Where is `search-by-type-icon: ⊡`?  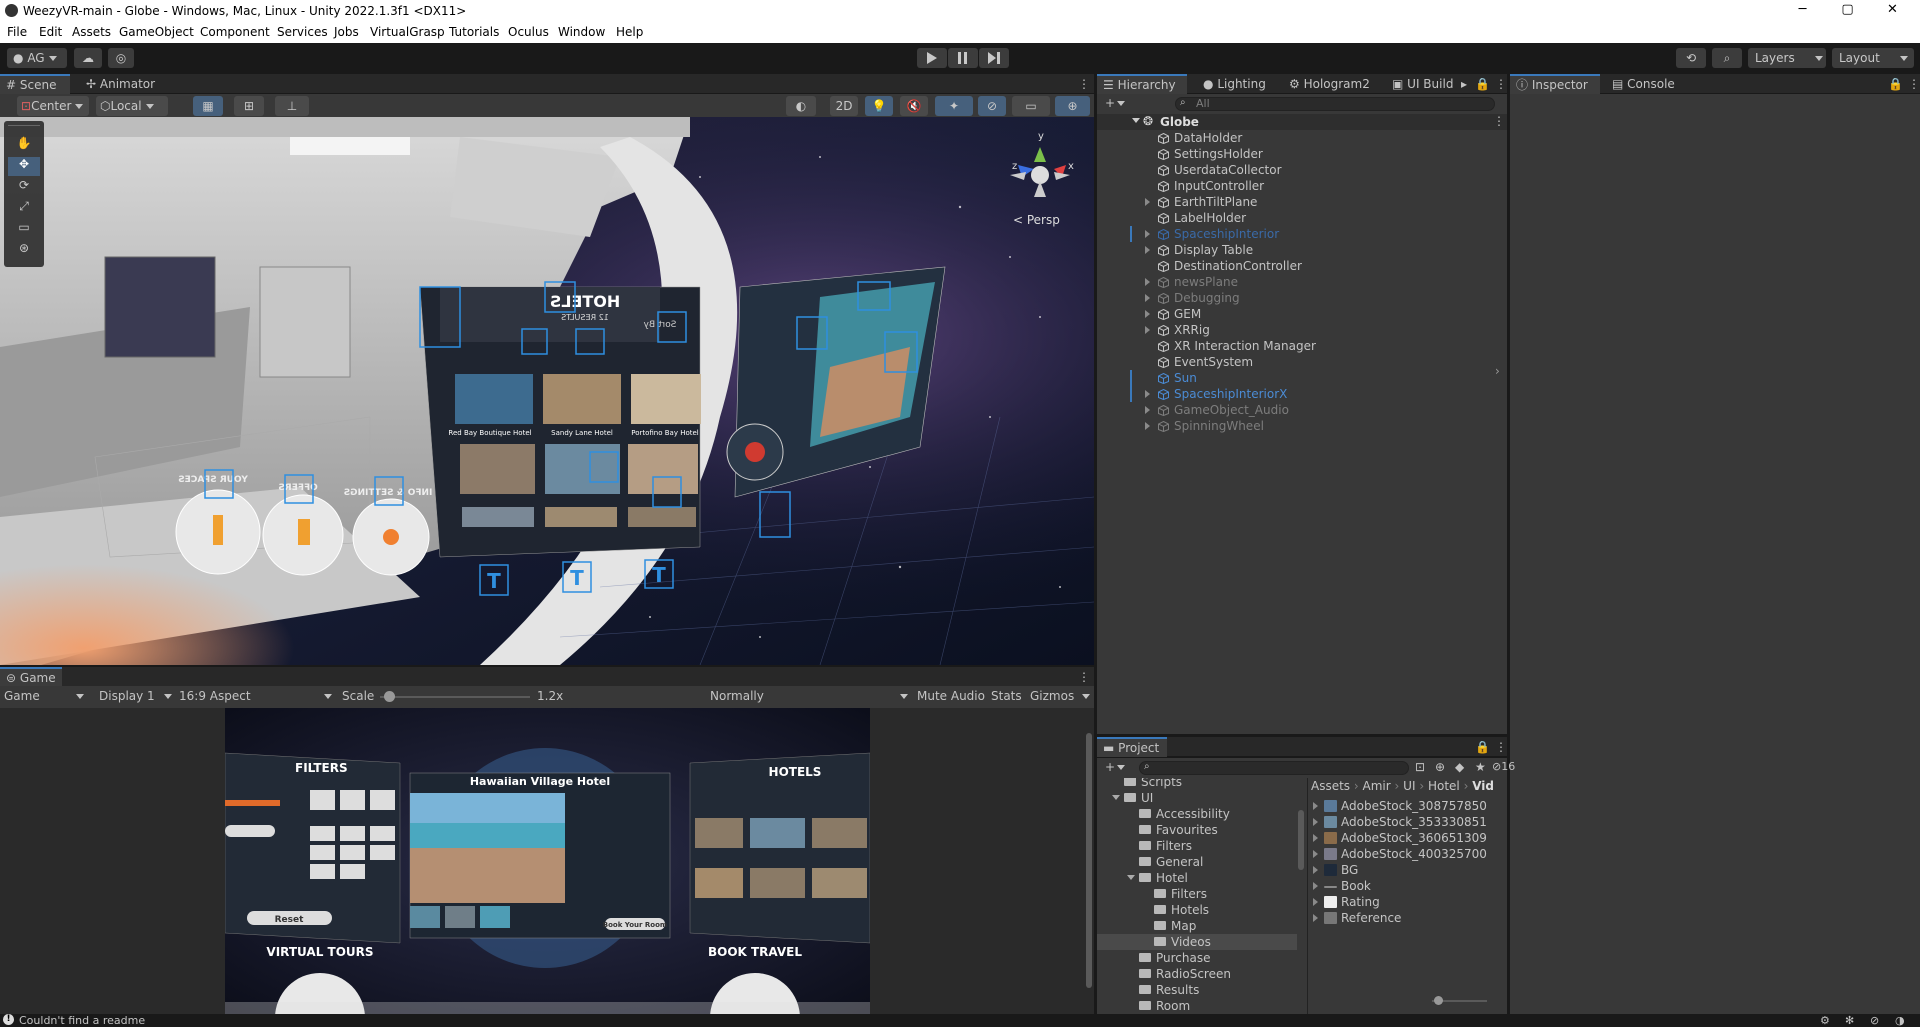 search-by-type-icon: ⊡ is located at coordinates (1423, 767).